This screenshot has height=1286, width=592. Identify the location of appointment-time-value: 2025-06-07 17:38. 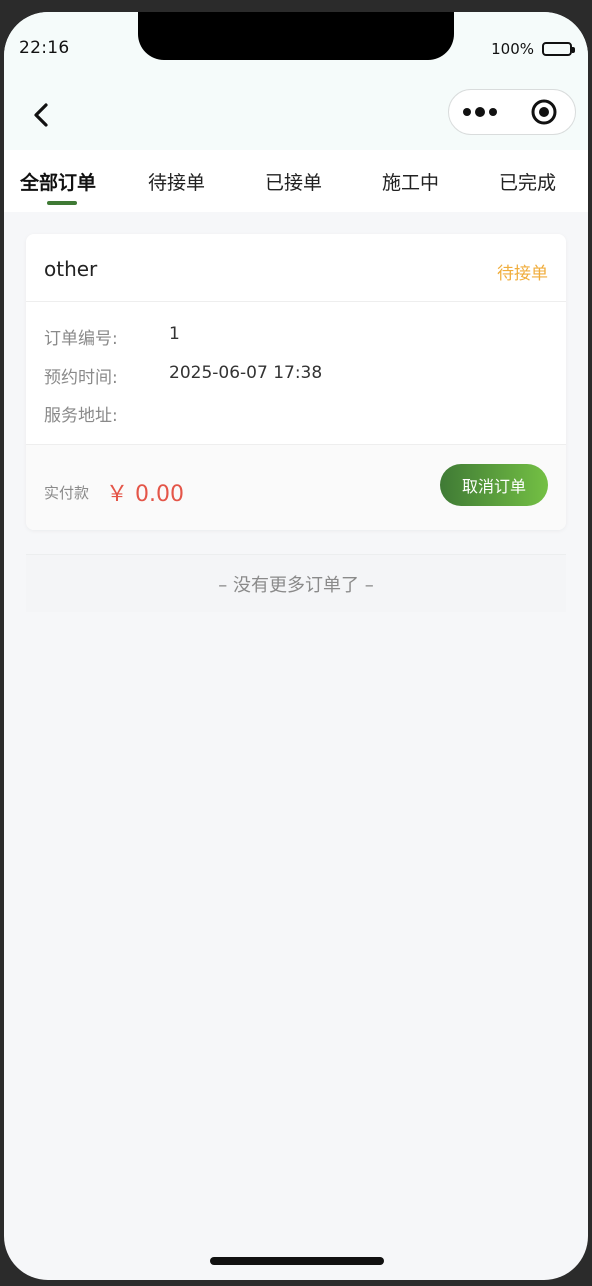
(246, 373).